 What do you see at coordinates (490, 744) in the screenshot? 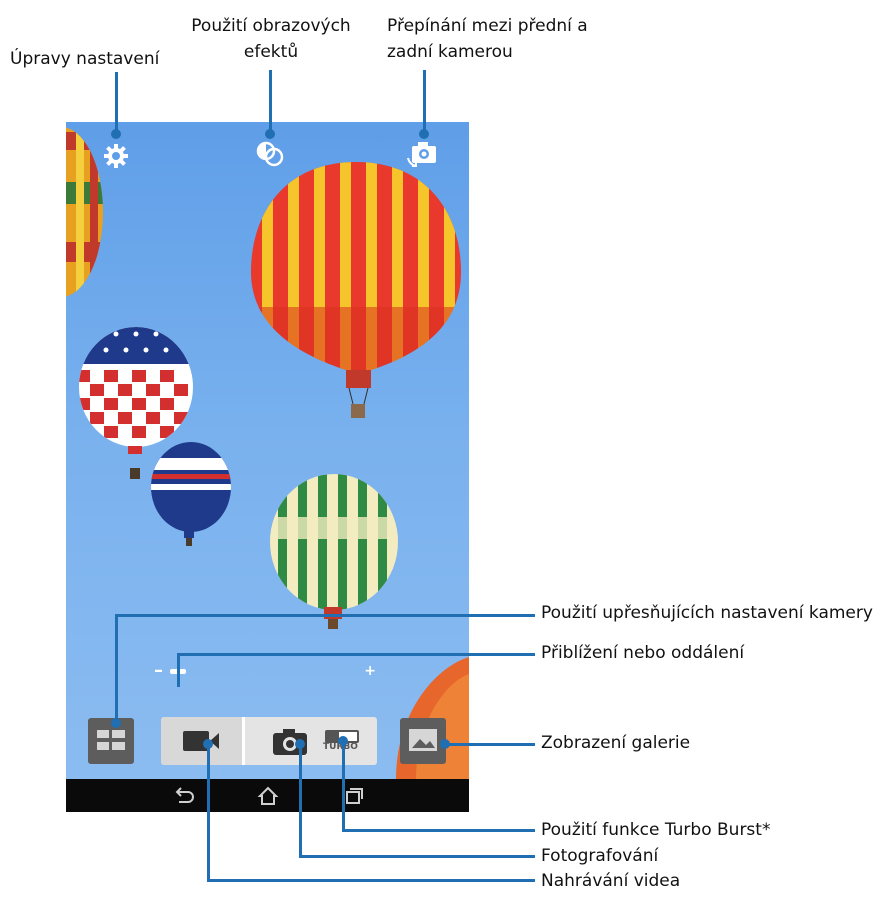
I see `leader-gallery-h` at bounding box center [490, 744].